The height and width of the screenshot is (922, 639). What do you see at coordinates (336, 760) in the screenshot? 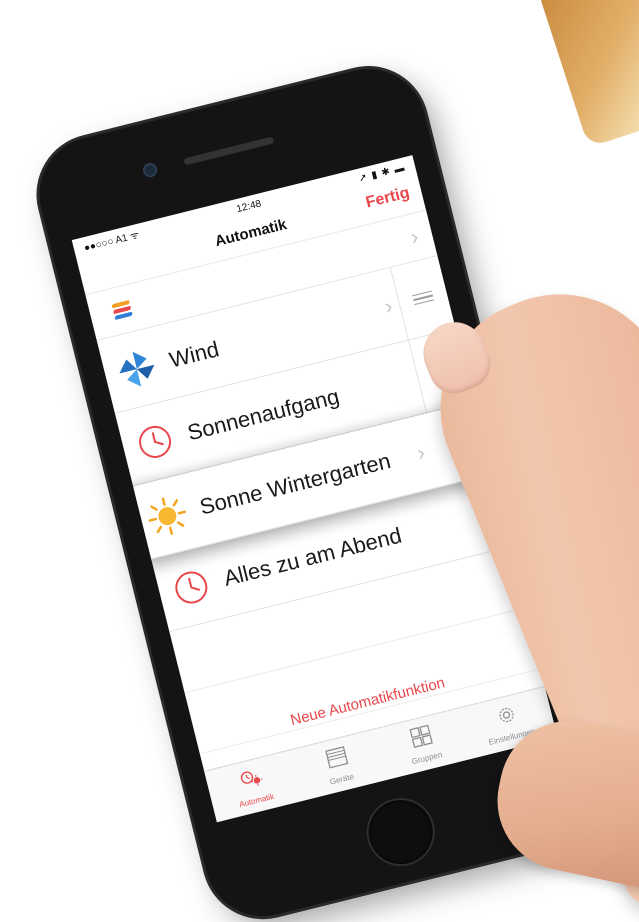
I see `shutter-icon` at bounding box center [336, 760].